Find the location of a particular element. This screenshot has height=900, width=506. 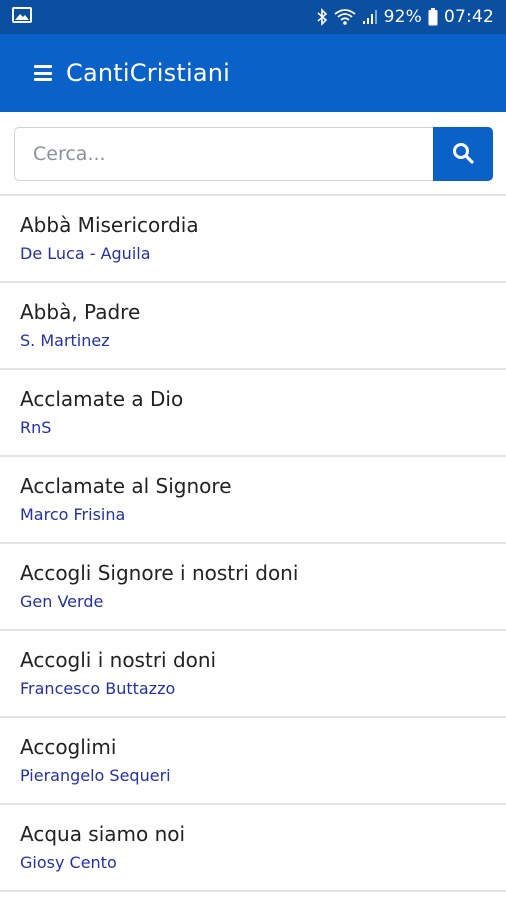

song-author: Pierangelo Sequeri is located at coordinates (95, 775).